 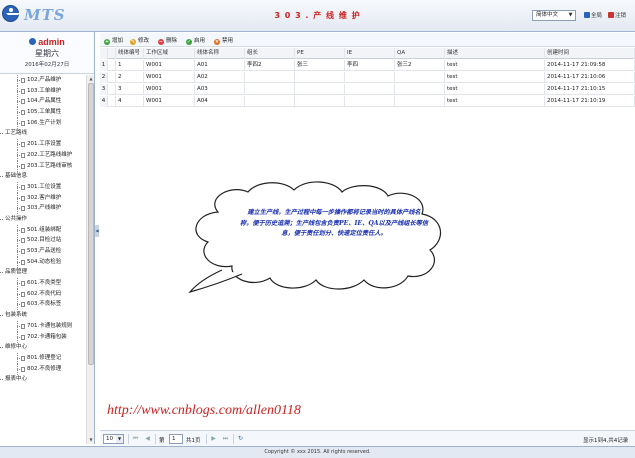 I want to click on column-header: 描述, so click(x=495, y=53).